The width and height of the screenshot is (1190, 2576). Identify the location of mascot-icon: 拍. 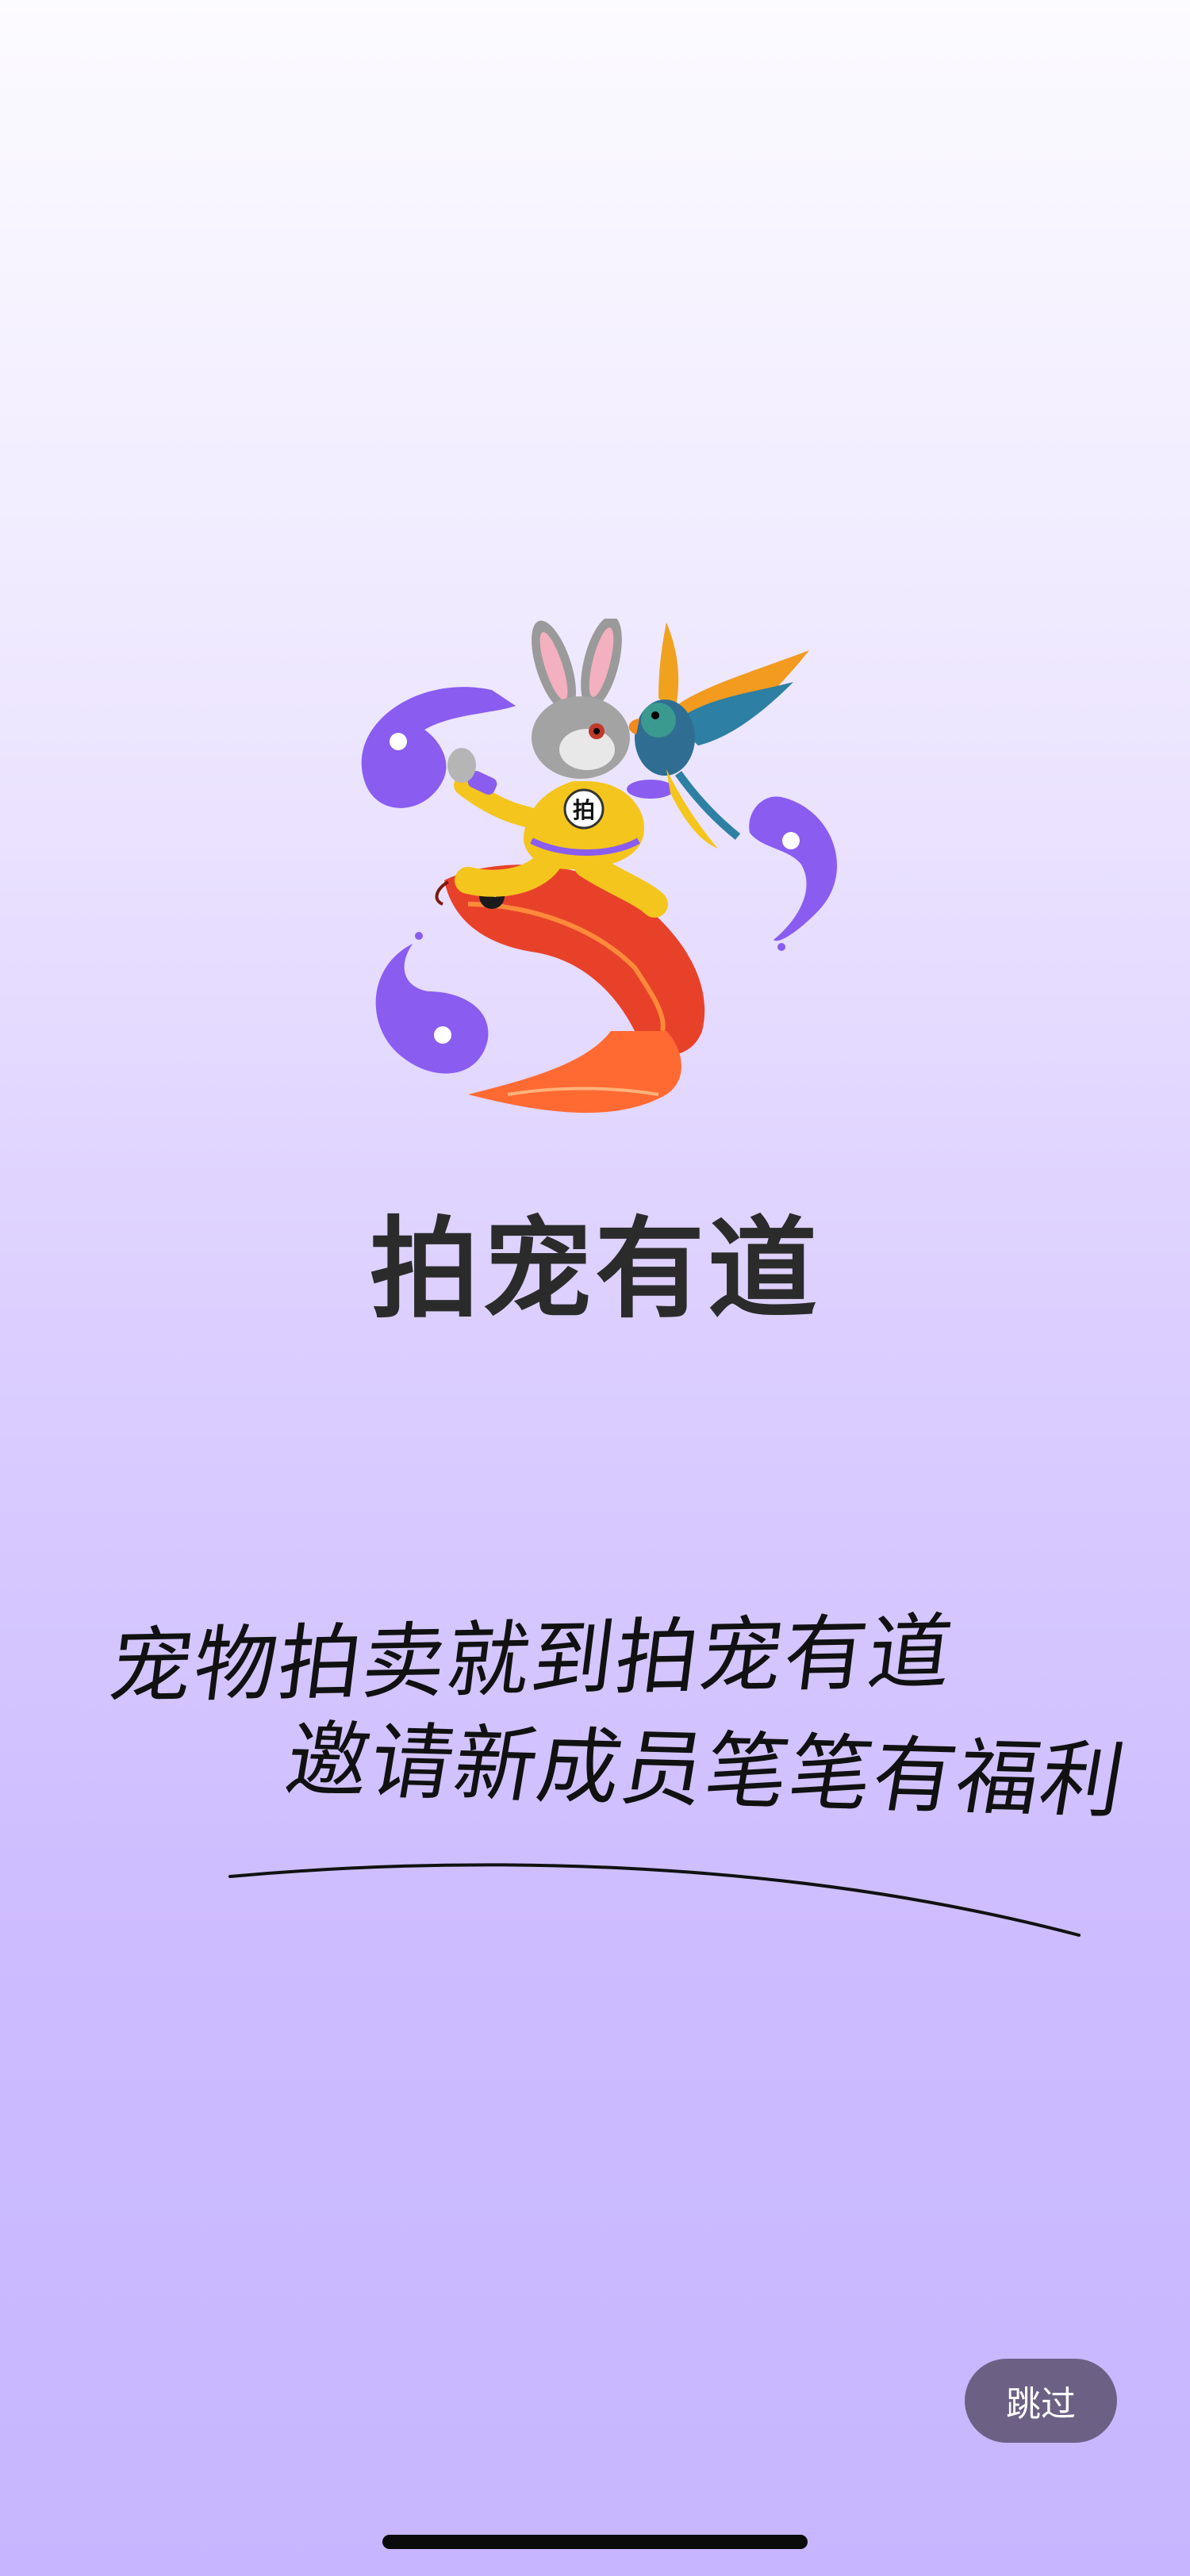
(599, 864).